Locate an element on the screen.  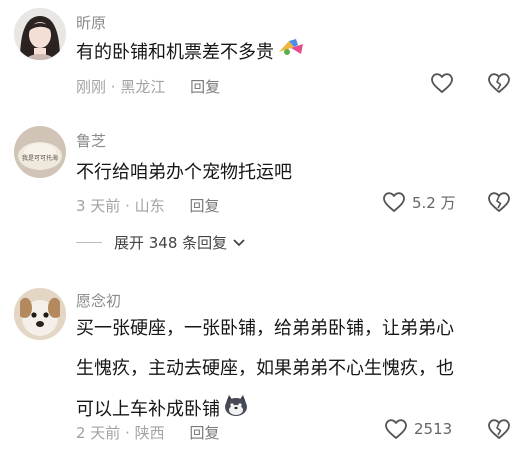
comment-time: 2 天前 is located at coordinates (98, 433).